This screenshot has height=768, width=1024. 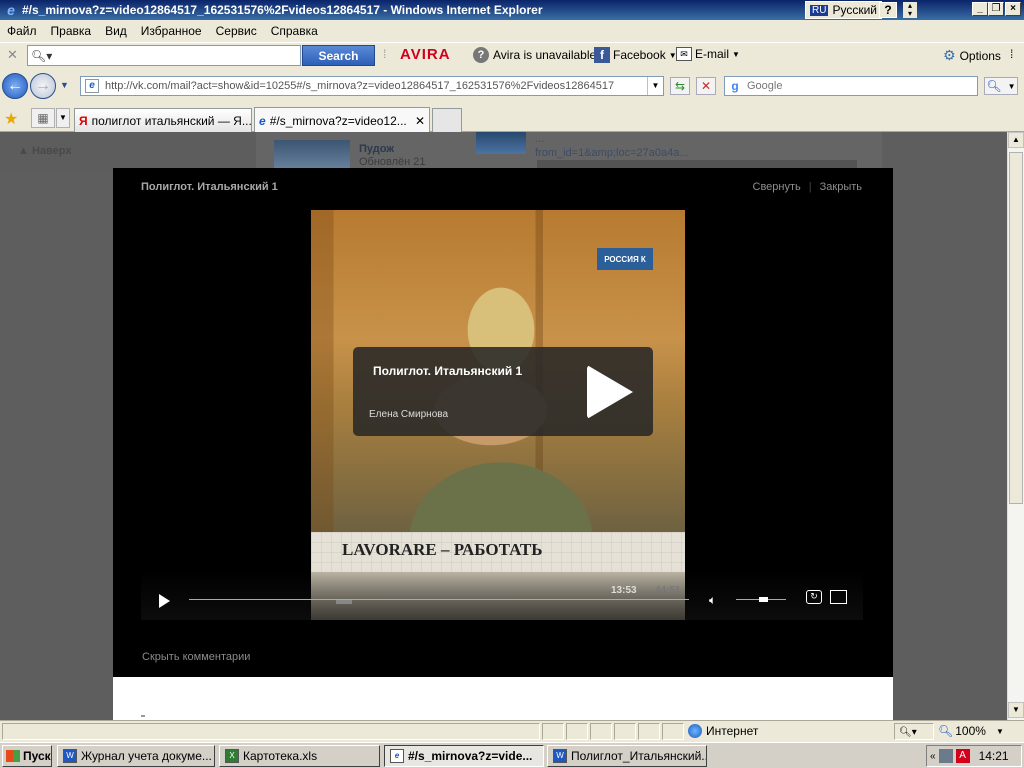 What do you see at coordinates (1016, 710) in the screenshot?
I see `scroll-down-arrow-icon: ▼` at bounding box center [1016, 710].